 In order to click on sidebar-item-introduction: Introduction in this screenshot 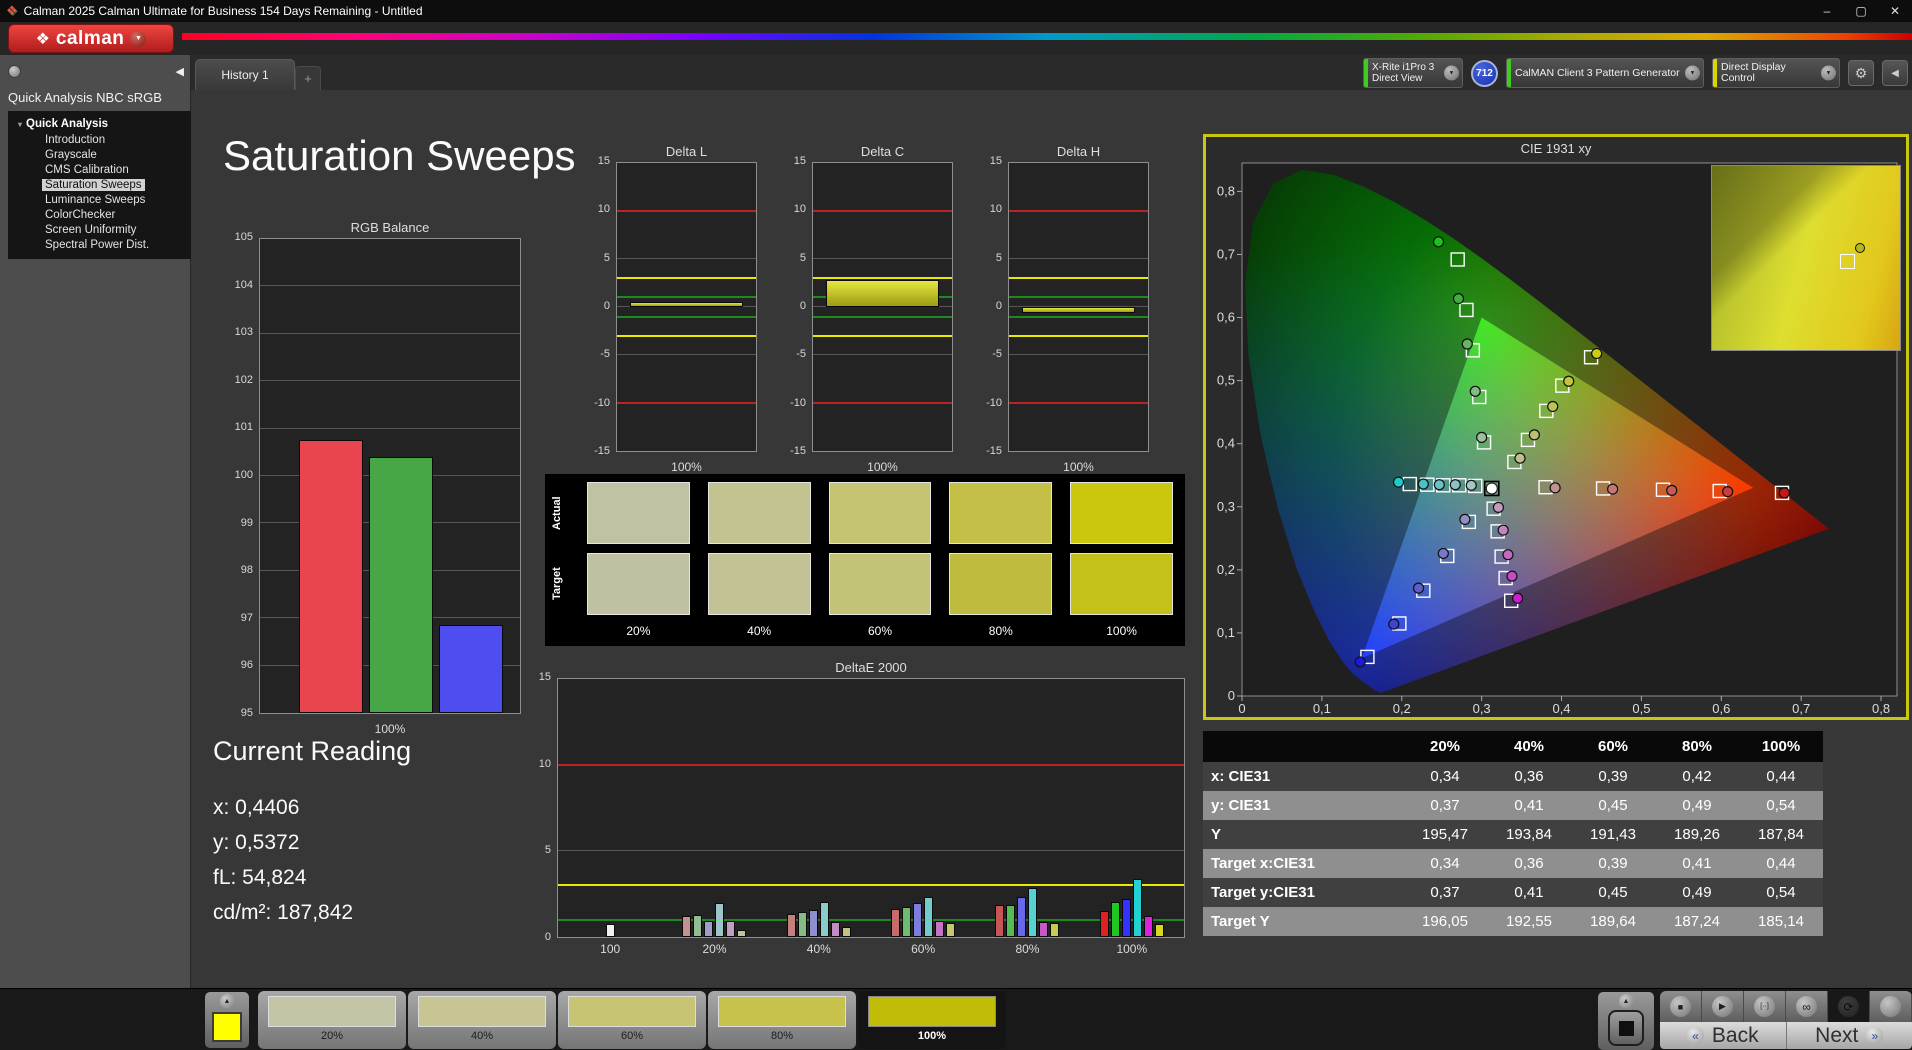, I will do `click(99, 139)`.